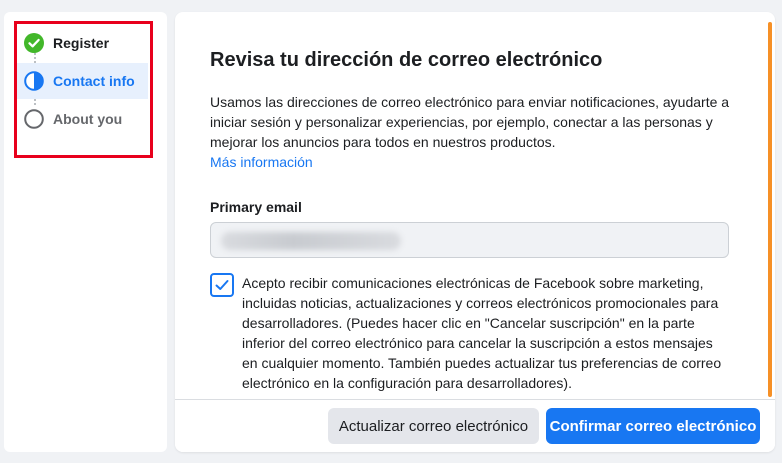 Image resolution: width=782 pixels, height=463 pixels. Describe the element at coordinates (34, 43) in the screenshot. I see `check-circle-icon` at that location.